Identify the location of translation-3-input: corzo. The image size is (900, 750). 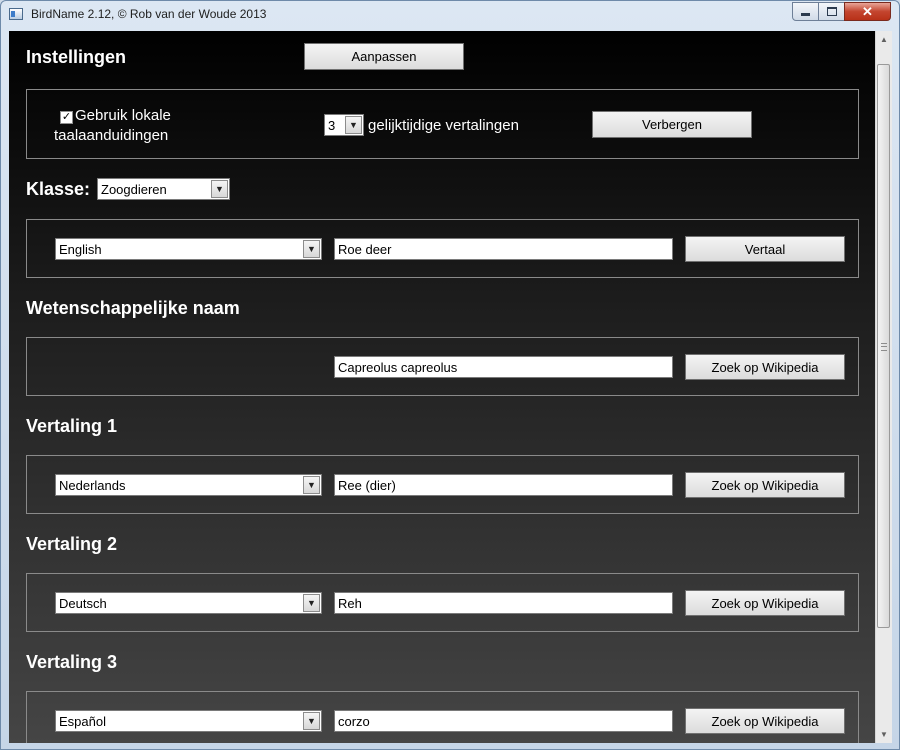
(503, 721).